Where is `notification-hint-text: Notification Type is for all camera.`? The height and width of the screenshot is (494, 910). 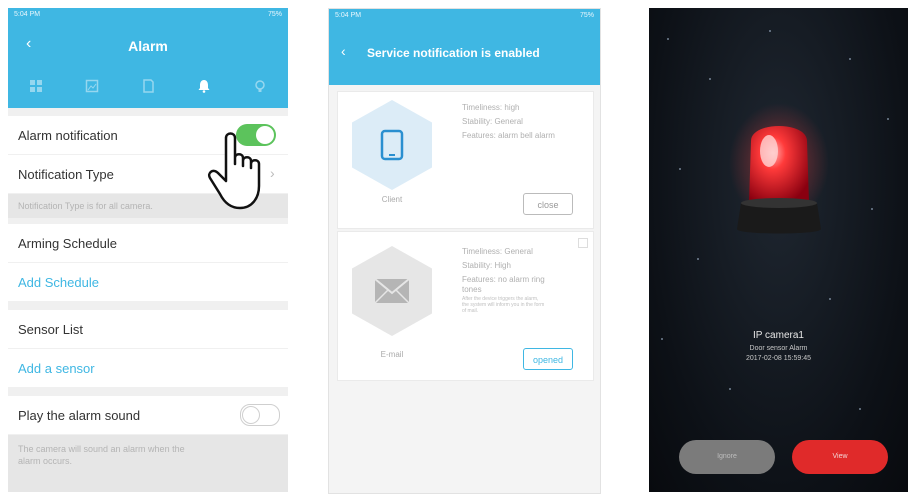 notification-hint-text: Notification Type is for all camera. is located at coordinates (85, 206).